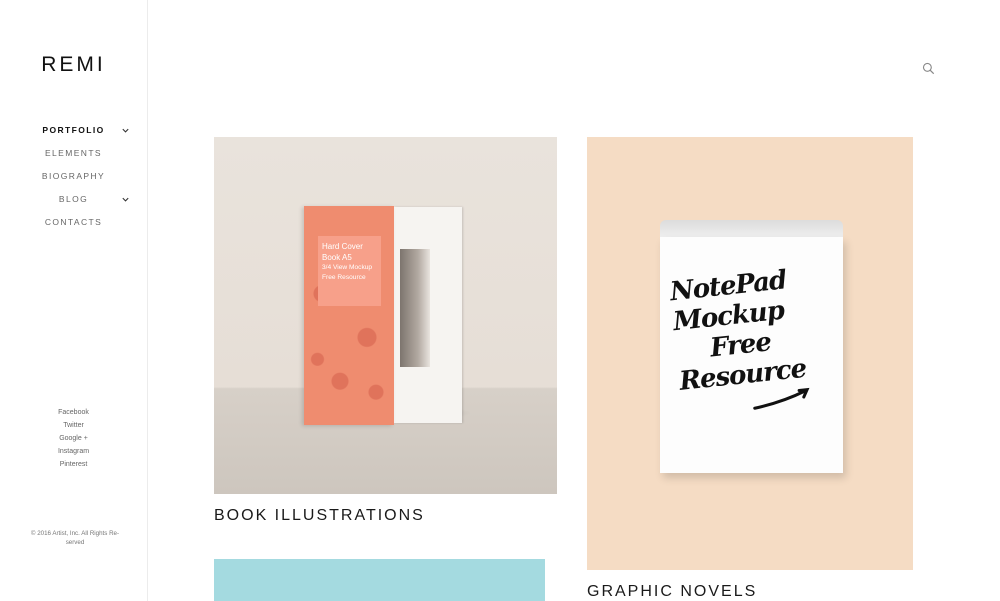 The width and height of the screenshot is (1000, 601). Describe the element at coordinates (344, 277) in the screenshot. I see `book-cover-line: Free Resource` at that location.